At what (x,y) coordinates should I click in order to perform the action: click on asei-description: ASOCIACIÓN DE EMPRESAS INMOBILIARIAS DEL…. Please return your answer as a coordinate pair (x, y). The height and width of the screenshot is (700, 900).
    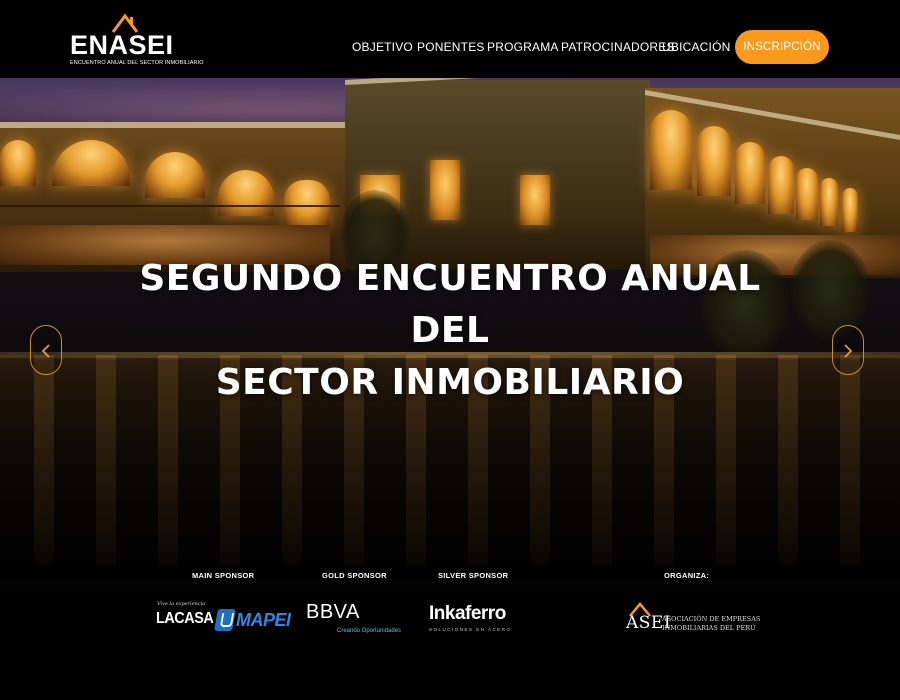
    Looking at the image, I should click on (711, 624).